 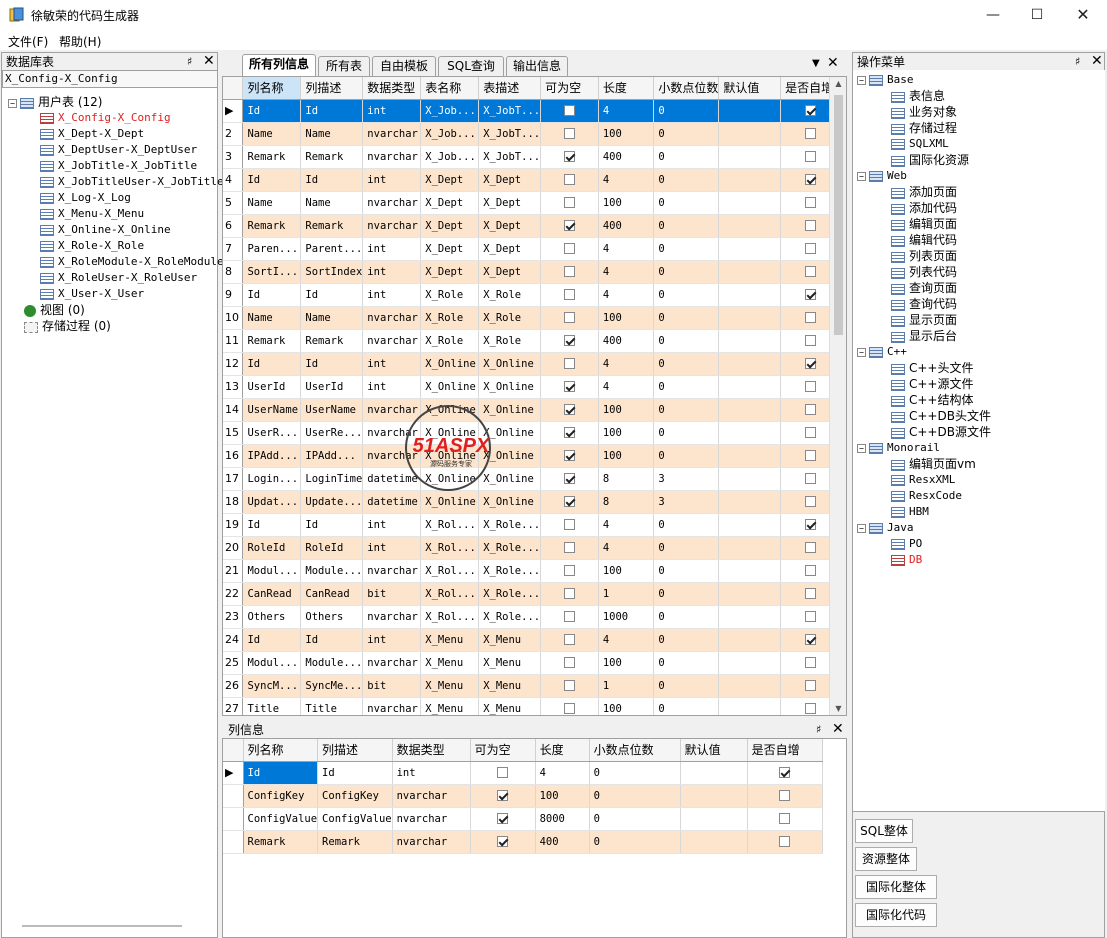 What do you see at coordinates (92, 246) in the screenshot?
I see `tree-table-item: X_Role-X_Role` at bounding box center [92, 246].